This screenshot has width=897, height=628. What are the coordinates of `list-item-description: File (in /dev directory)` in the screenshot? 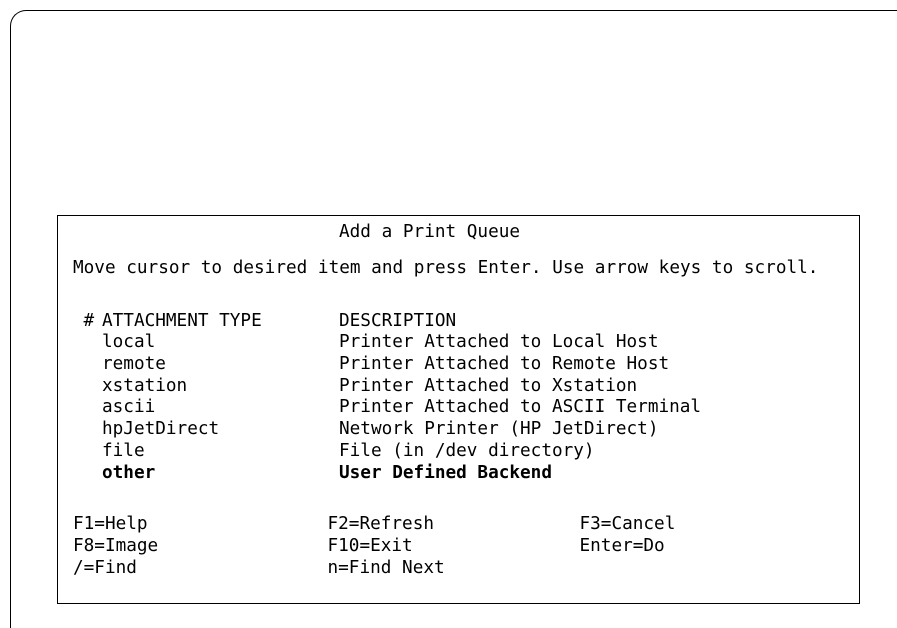 It's located at (467, 450).